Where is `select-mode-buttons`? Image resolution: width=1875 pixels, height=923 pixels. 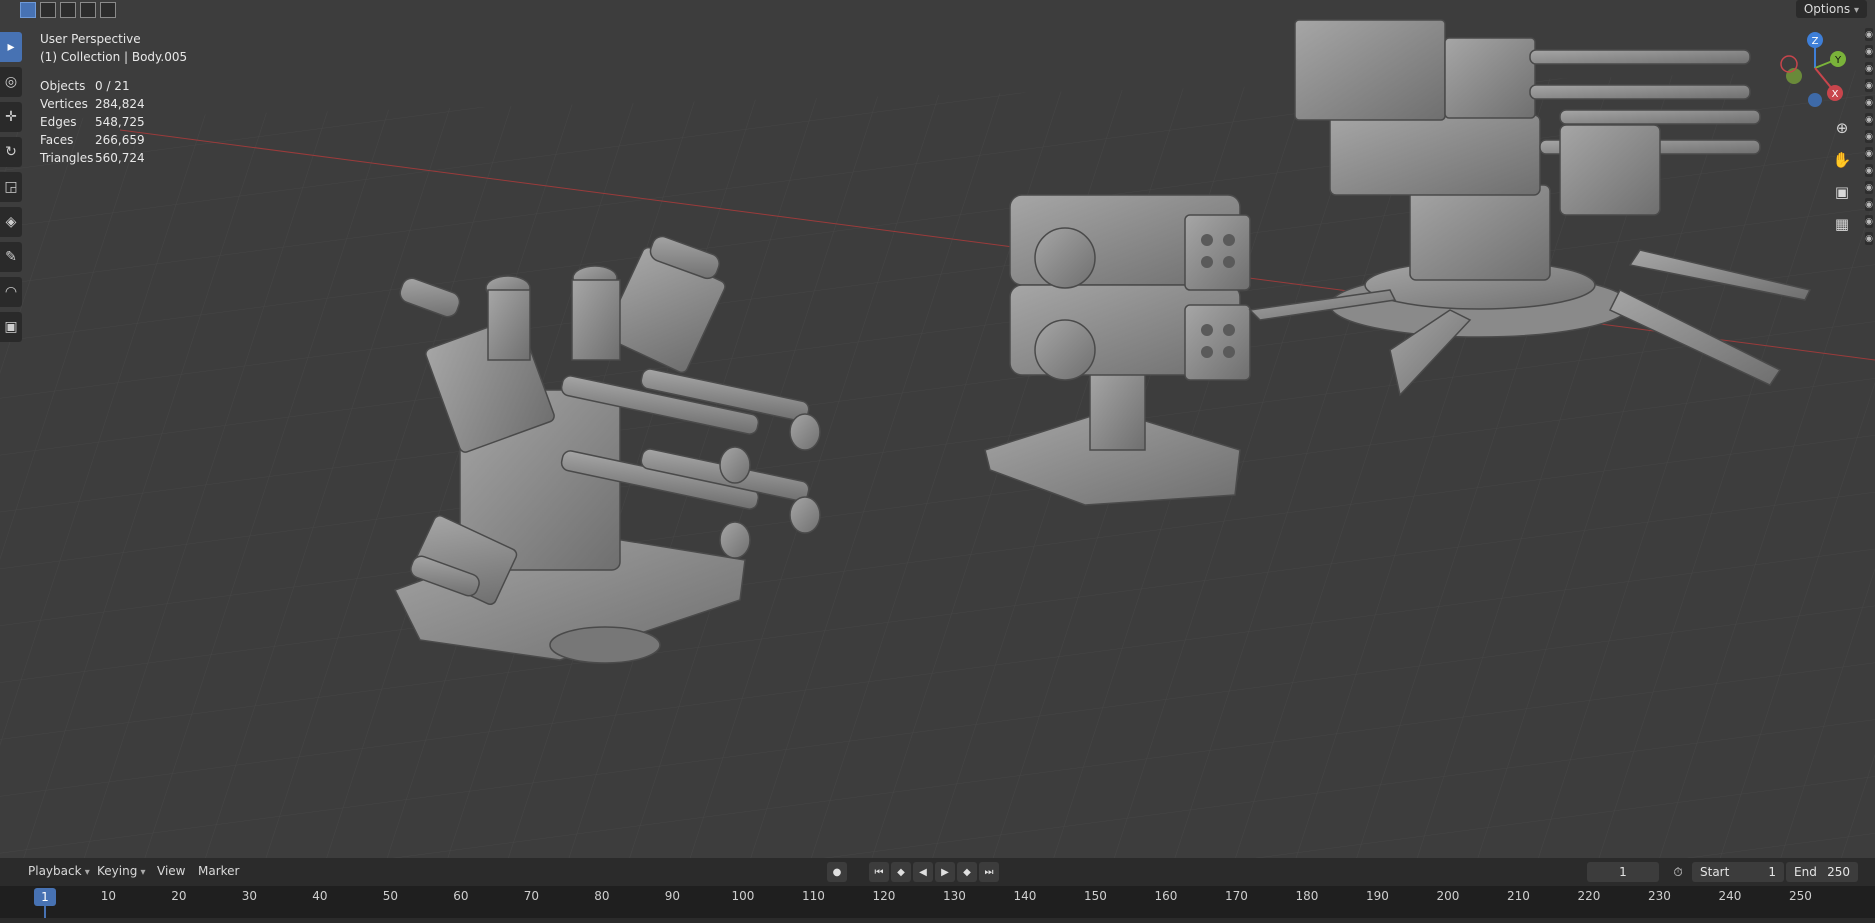 select-mode-buttons is located at coordinates (68, 10).